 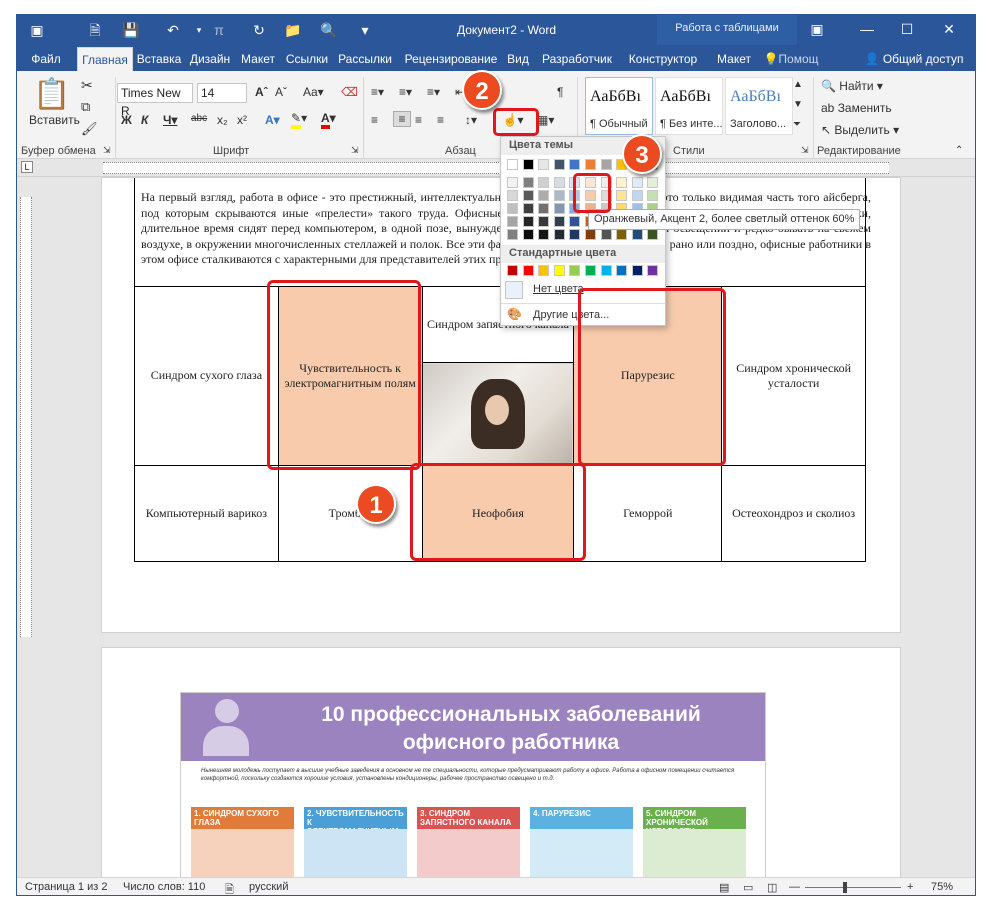 I want to click on web-layout-icon: ◫, so click(x=772, y=887).